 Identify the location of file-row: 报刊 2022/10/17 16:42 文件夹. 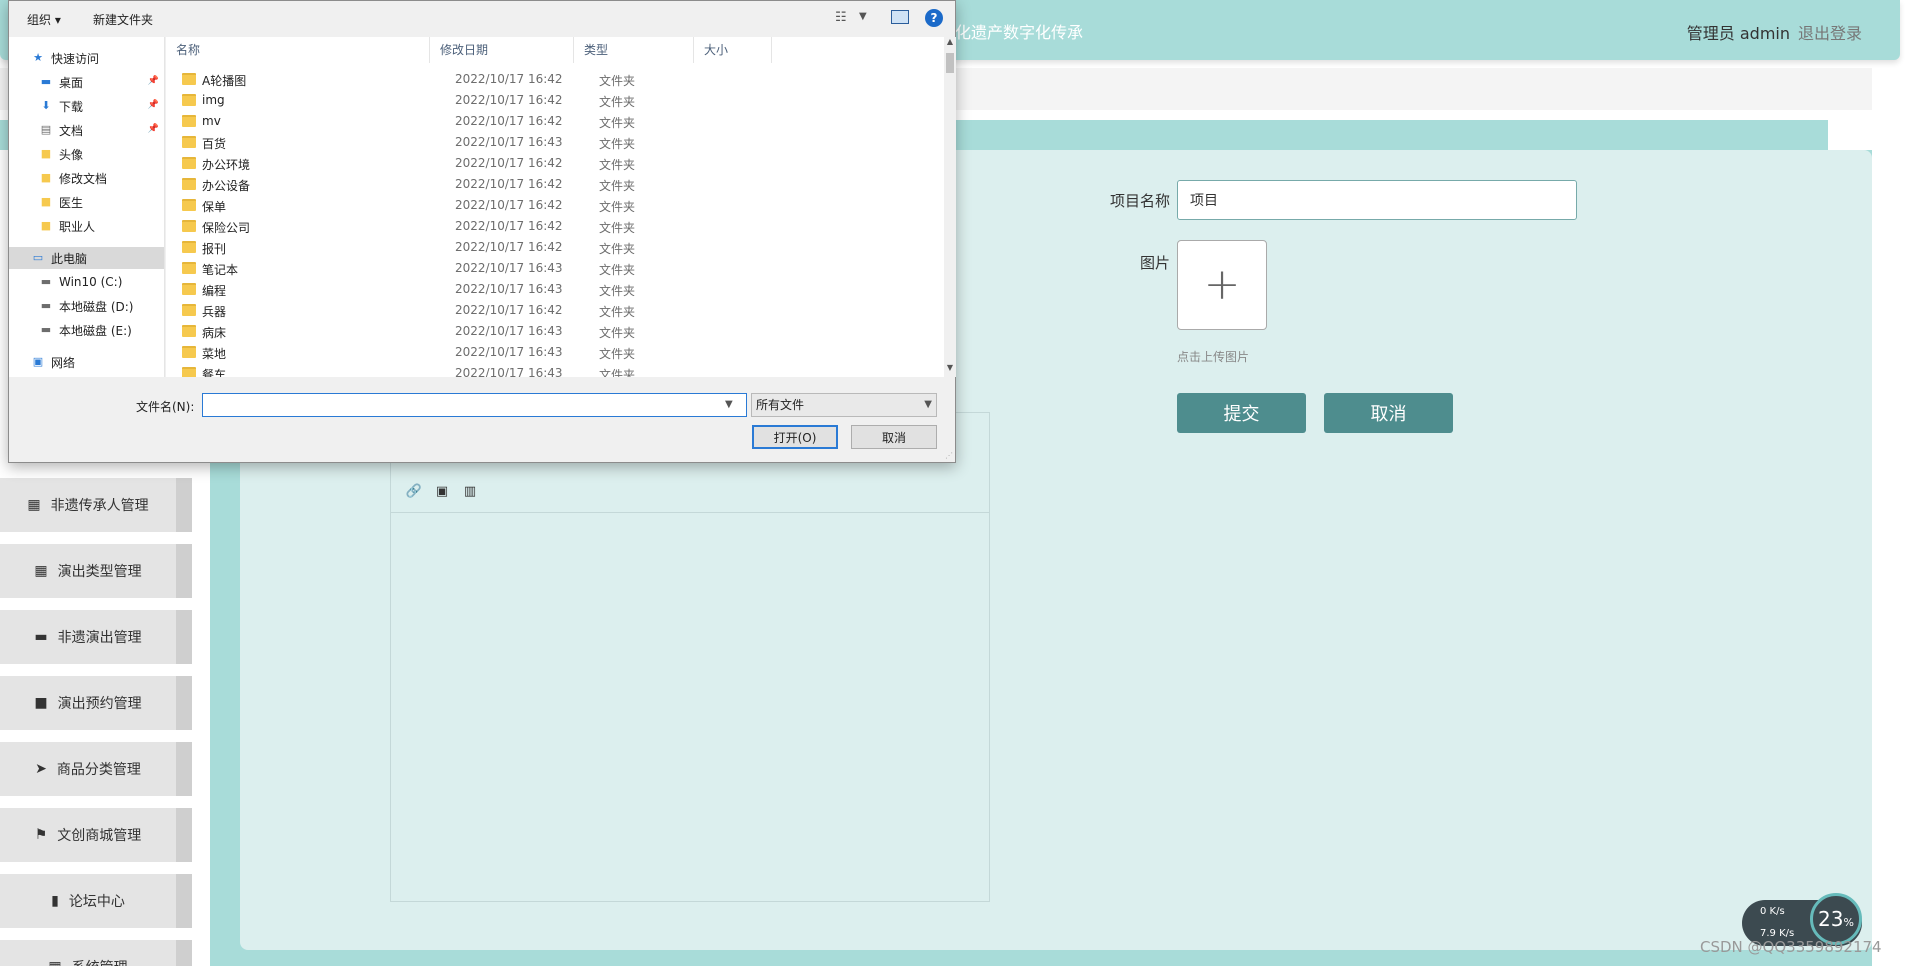
(551, 247).